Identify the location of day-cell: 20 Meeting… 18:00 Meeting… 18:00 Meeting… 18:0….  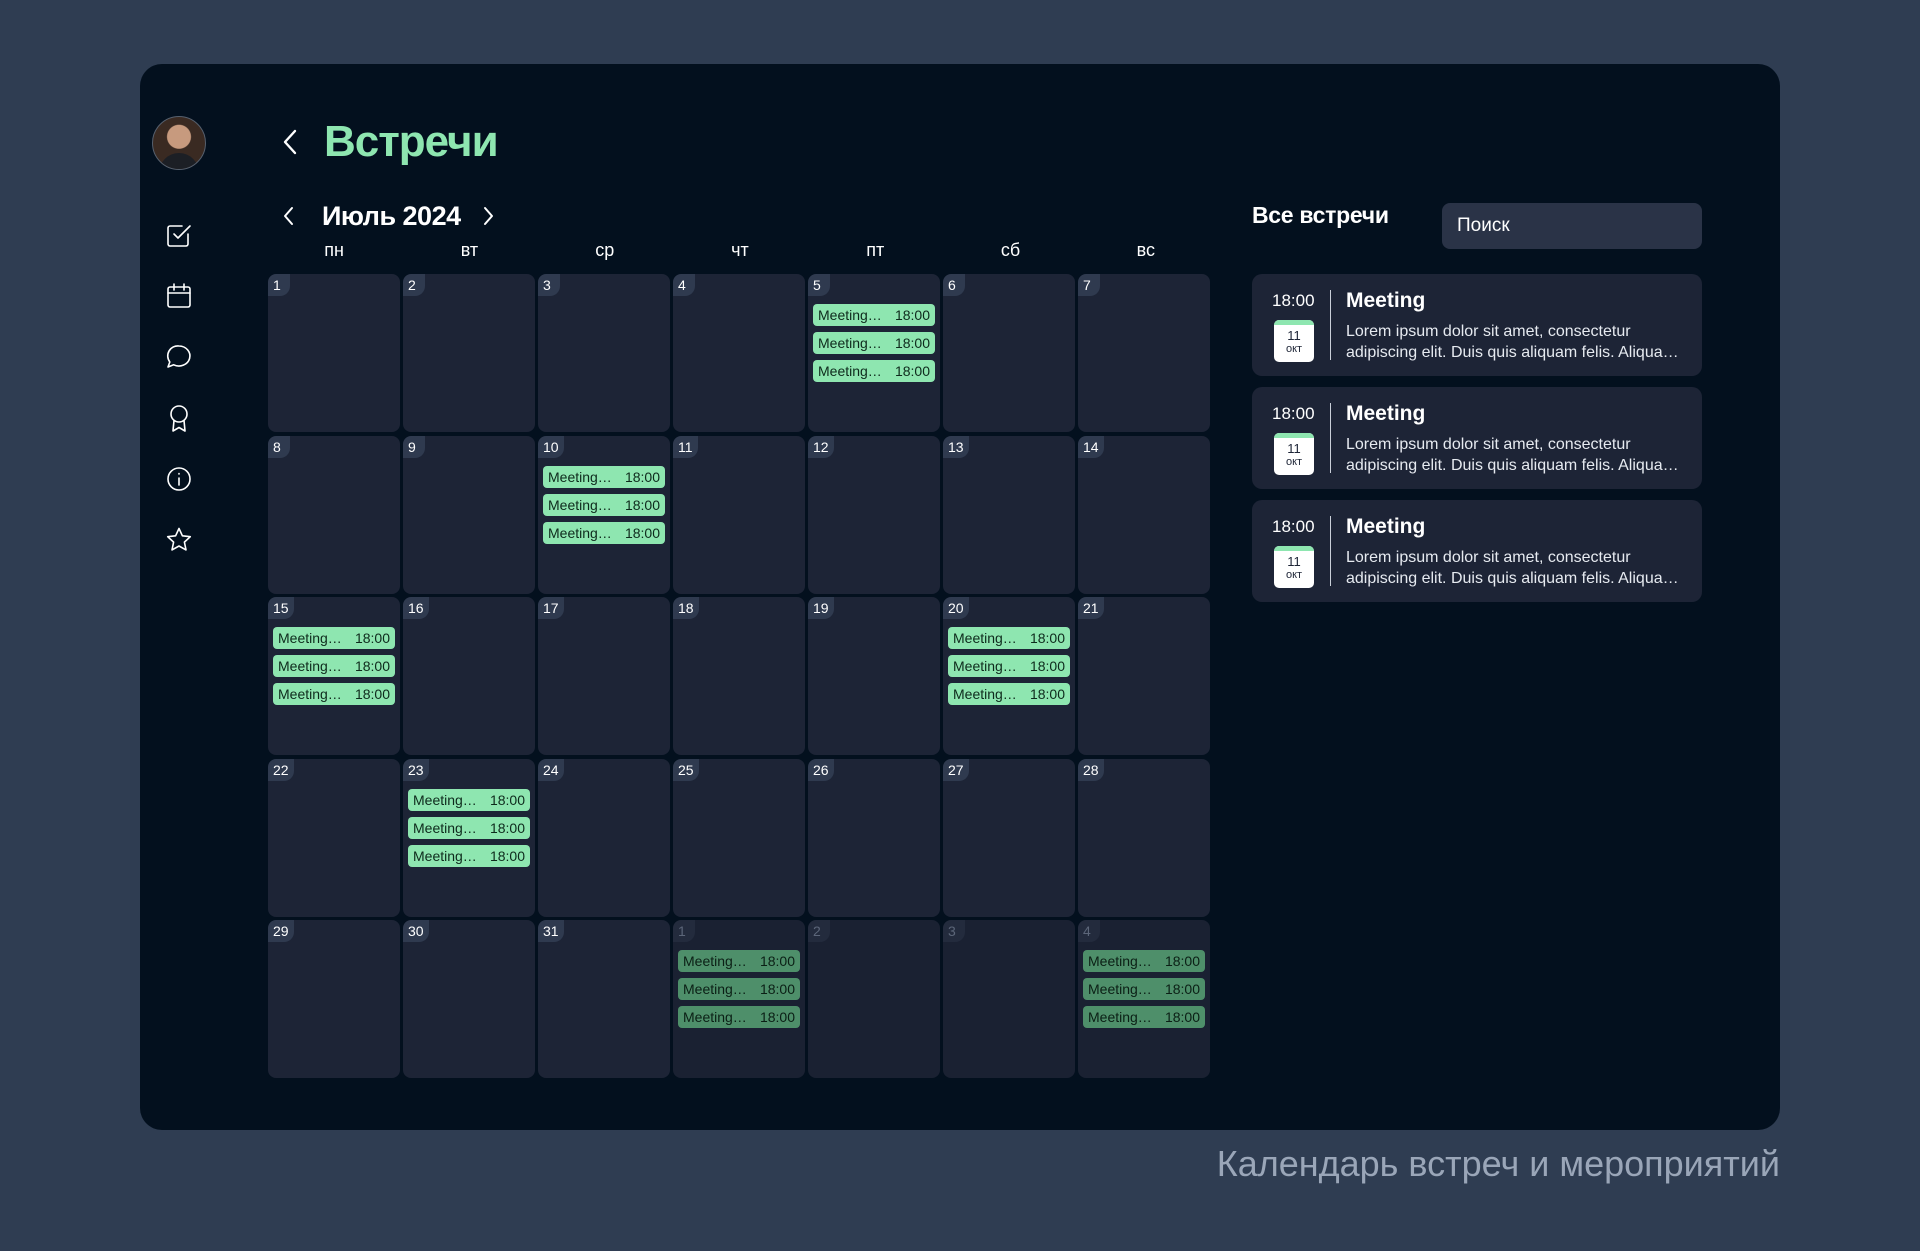
(1009, 676).